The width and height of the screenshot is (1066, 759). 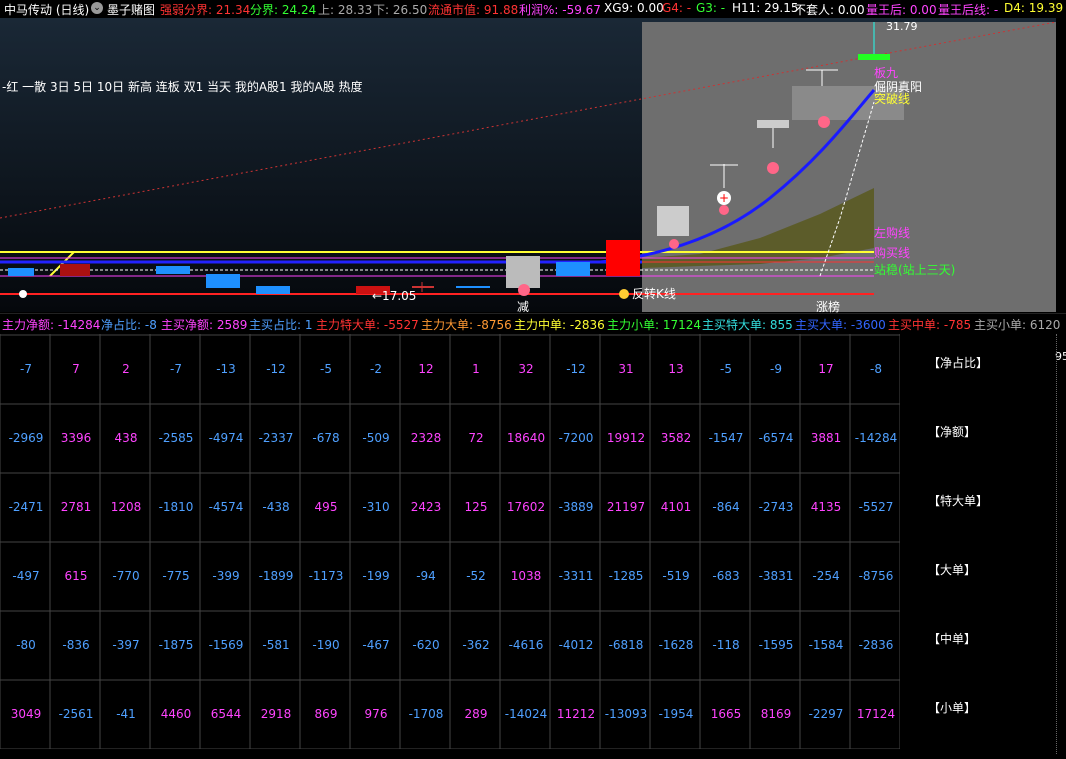 What do you see at coordinates (901, 10) in the screenshot?
I see `indicator-value: 量王后: 0.00` at bounding box center [901, 10].